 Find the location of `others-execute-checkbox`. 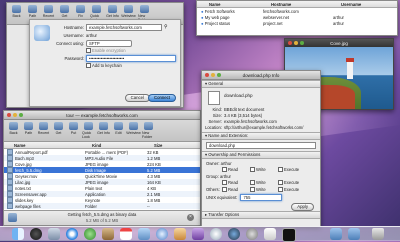

others-execute-checkbox is located at coordinates (280, 189).